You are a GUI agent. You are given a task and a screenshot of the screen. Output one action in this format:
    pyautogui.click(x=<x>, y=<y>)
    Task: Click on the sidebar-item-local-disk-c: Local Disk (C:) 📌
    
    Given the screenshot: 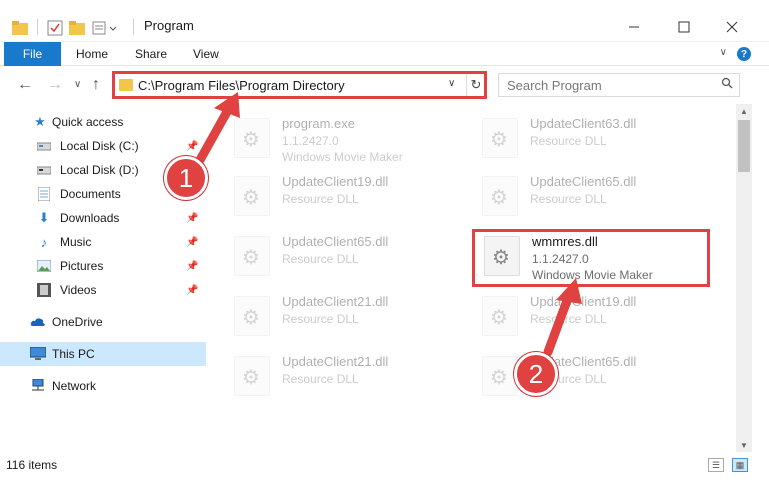 What is the action you would take?
    pyautogui.click(x=103, y=146)
    